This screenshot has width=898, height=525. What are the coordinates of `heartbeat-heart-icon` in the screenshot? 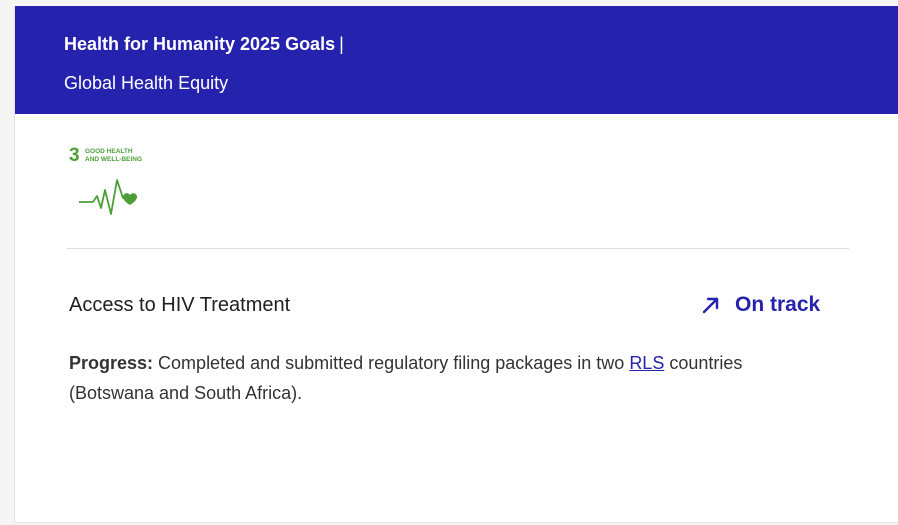 It's located at (108, 197).